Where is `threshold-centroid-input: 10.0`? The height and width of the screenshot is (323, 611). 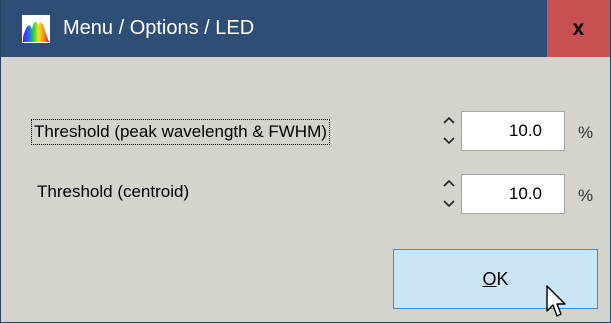
threshold-centroid-input: 10.0 is located at coordinates (513, 194).